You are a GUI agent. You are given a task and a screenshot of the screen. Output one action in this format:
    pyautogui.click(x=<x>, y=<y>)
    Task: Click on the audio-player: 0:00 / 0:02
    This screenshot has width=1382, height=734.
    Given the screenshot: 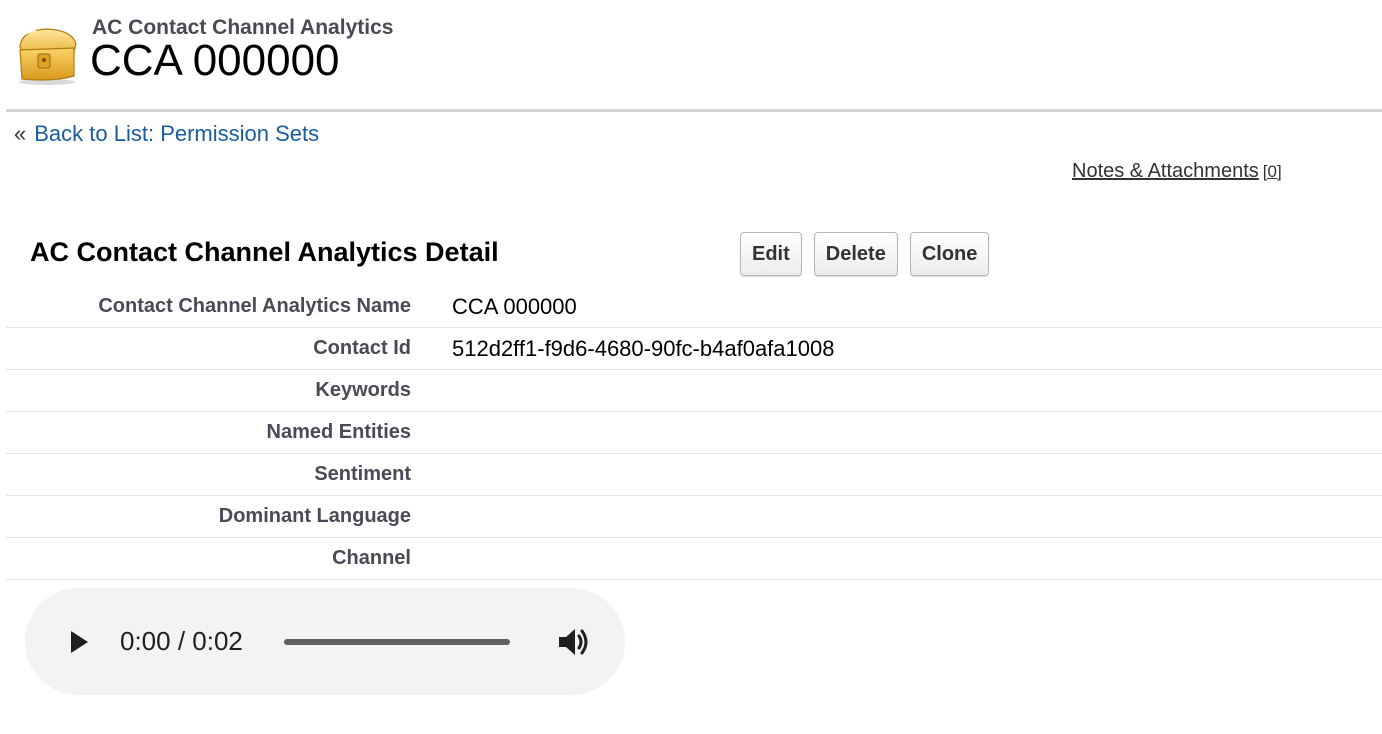 What is the action you would take?
    pyautogui.click(x=325, y=641)
    